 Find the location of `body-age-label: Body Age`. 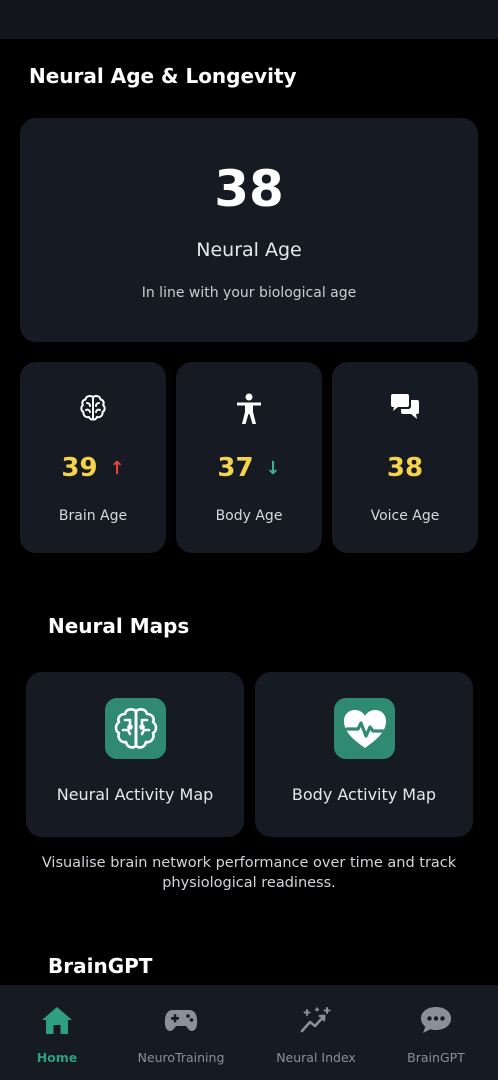

body-age-label: Body Age is located at coordinates (249, 516).